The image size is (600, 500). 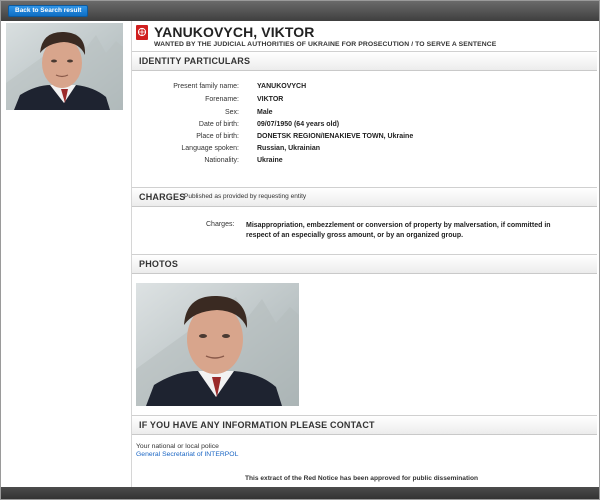 I want to click on contact-local-police: Your national or local police, so click(x=177, y=446).